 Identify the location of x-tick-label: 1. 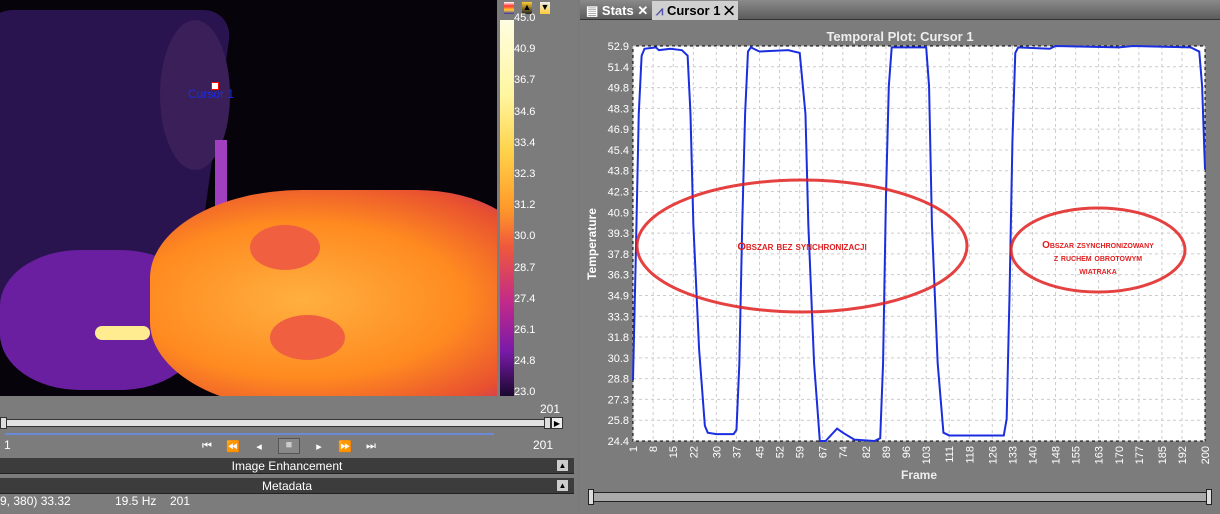
(634, 449).